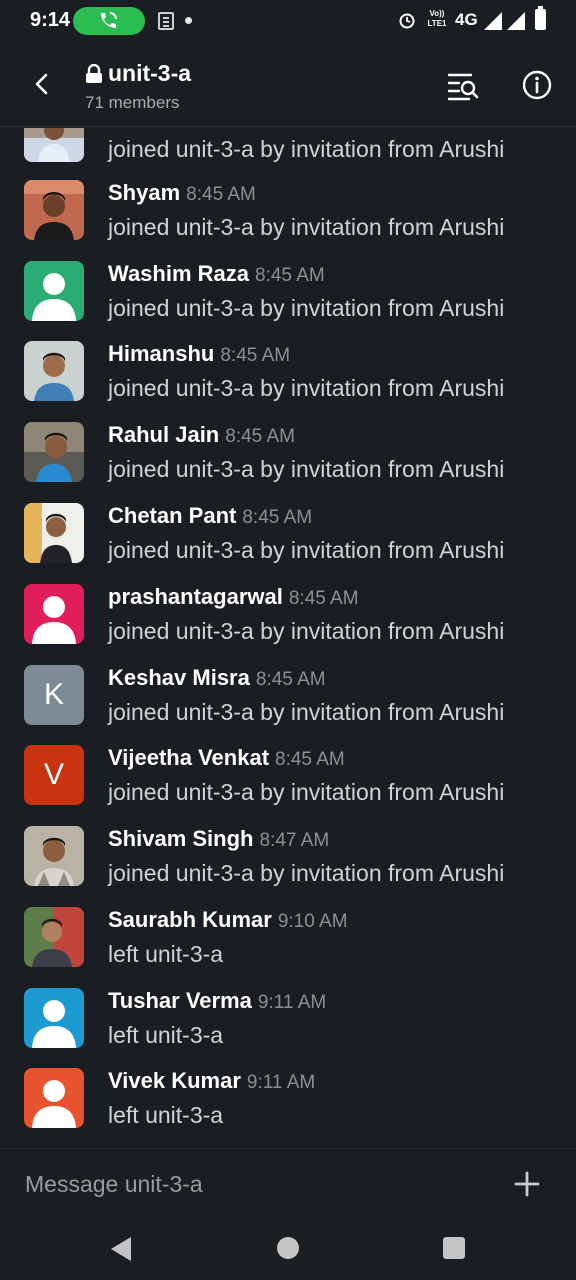  Describe the element at coordinates (218, 839) in the screenshot. I see `sender-name: Shivam Singh 8:47 AM` at that location.